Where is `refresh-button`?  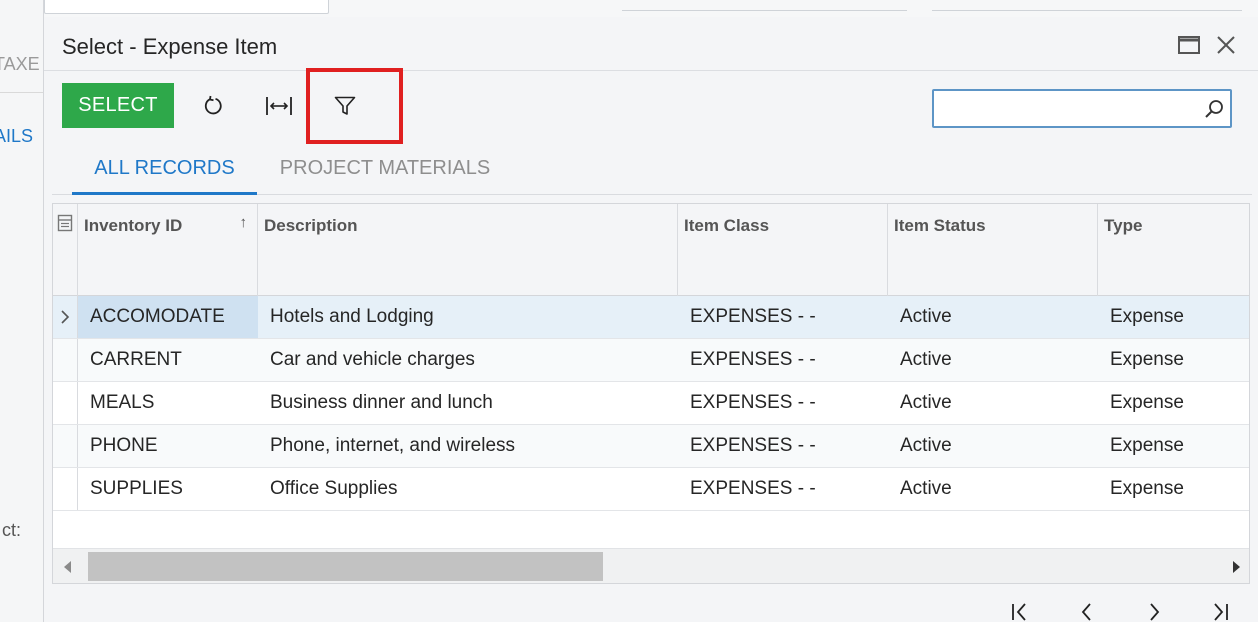 refresh-button is located at coordinates (213, 106).